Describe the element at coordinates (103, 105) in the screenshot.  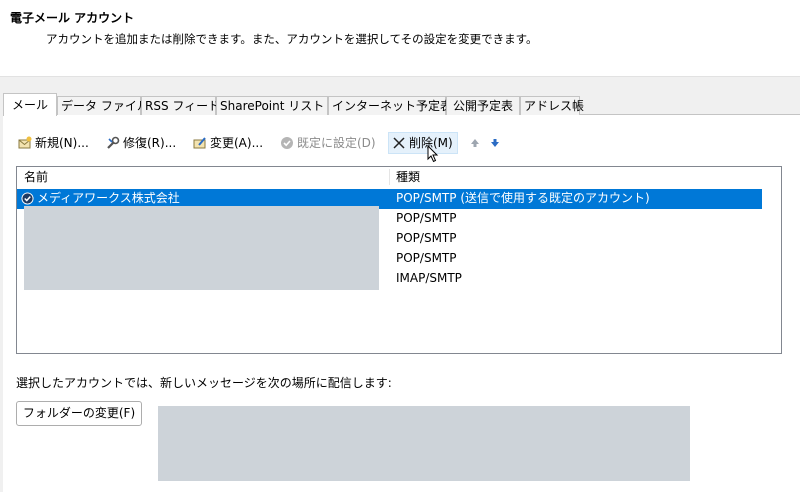
I see `tab-data-files: データ ファイル` at that location.